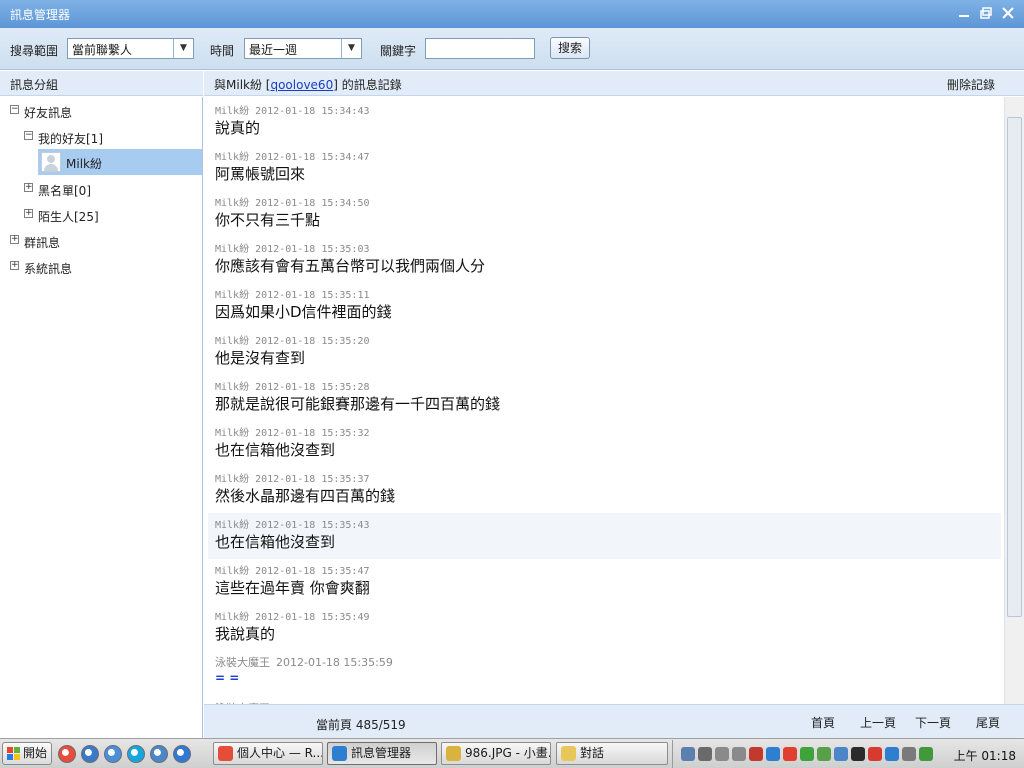 The image size is (1024, 768). What do you see at coordinates (570, 48) in the screenshot?
I see `search-button: 搜索` at bounding box center [570, 48].